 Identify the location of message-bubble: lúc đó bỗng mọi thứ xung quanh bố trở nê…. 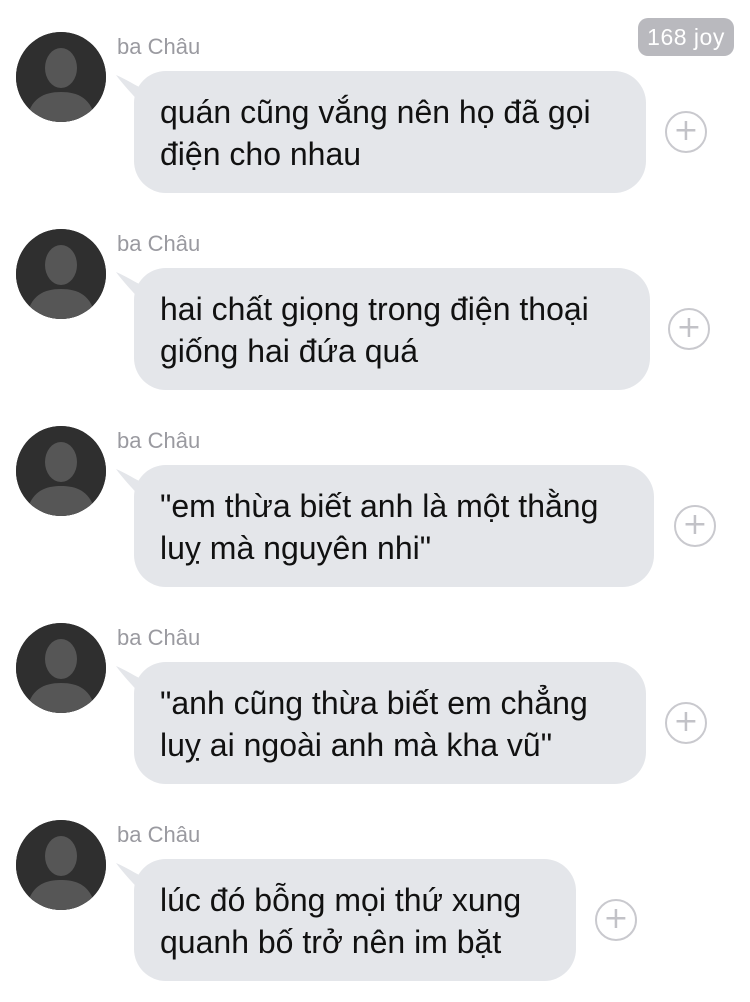
(355, 920).